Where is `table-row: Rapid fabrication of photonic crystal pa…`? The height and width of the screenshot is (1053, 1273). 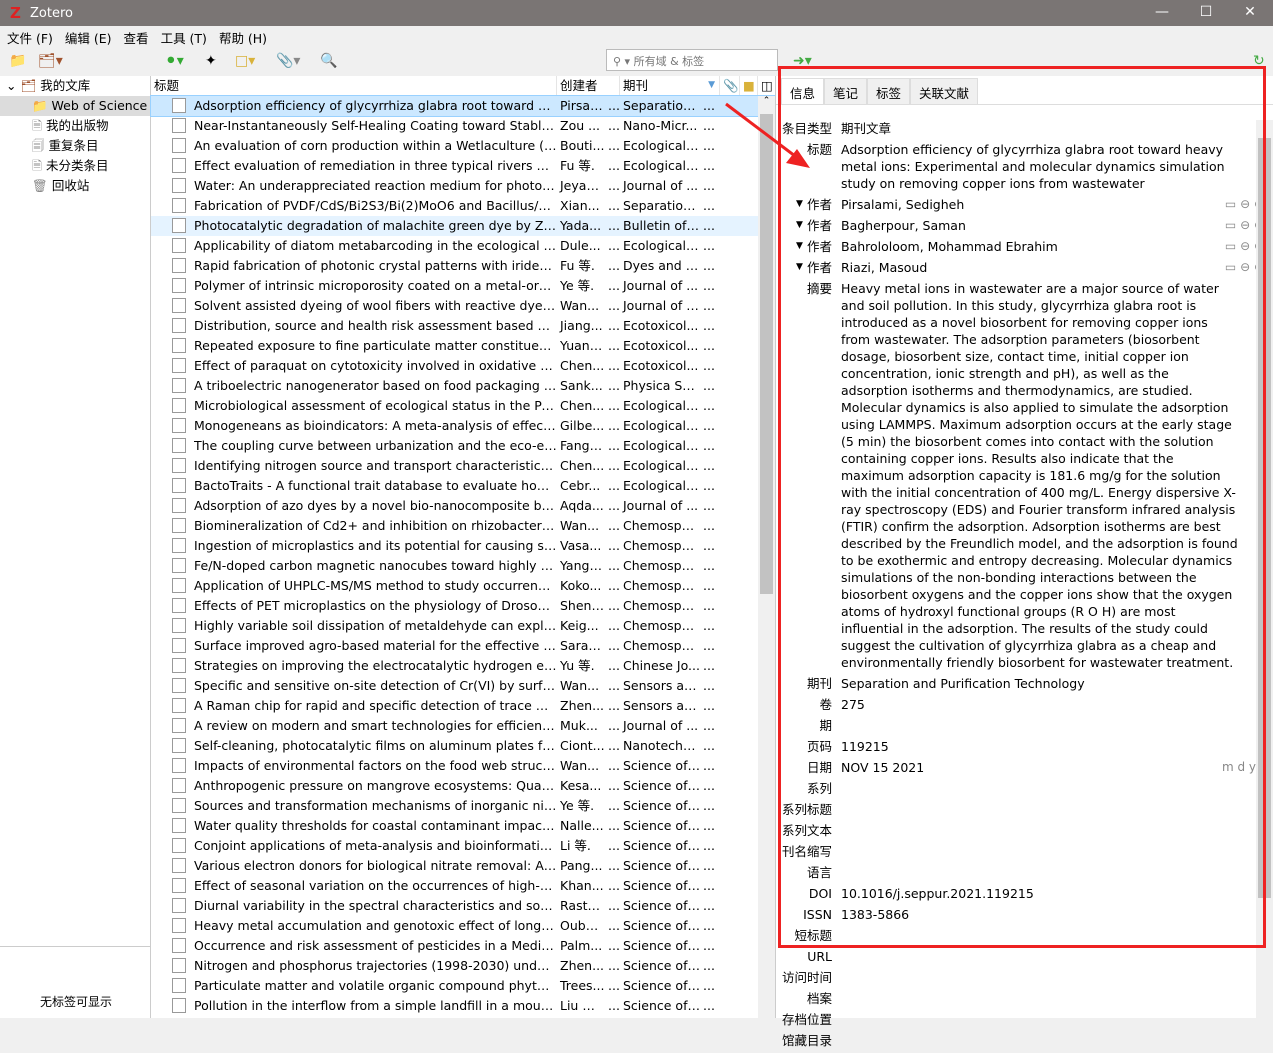 table-row: Rapid fabrication of photonic crystal pa… is located at coordinates (463, 266).